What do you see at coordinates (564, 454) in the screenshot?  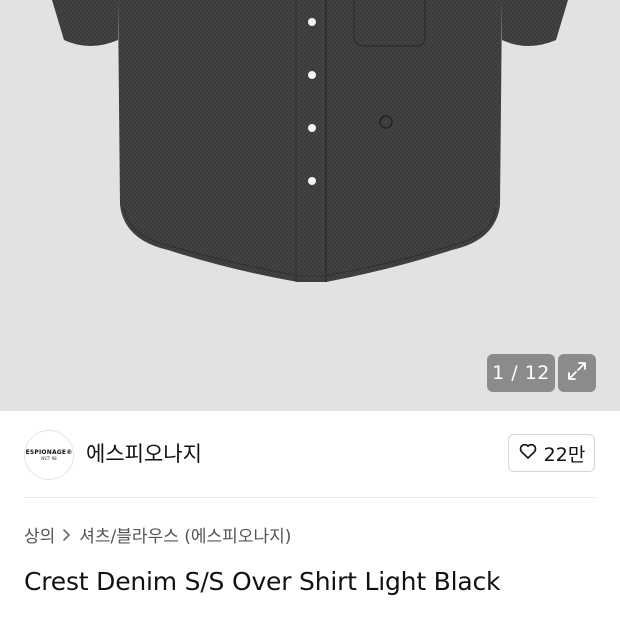 I see `like-count: 22만` at bounding box center [564, 454].